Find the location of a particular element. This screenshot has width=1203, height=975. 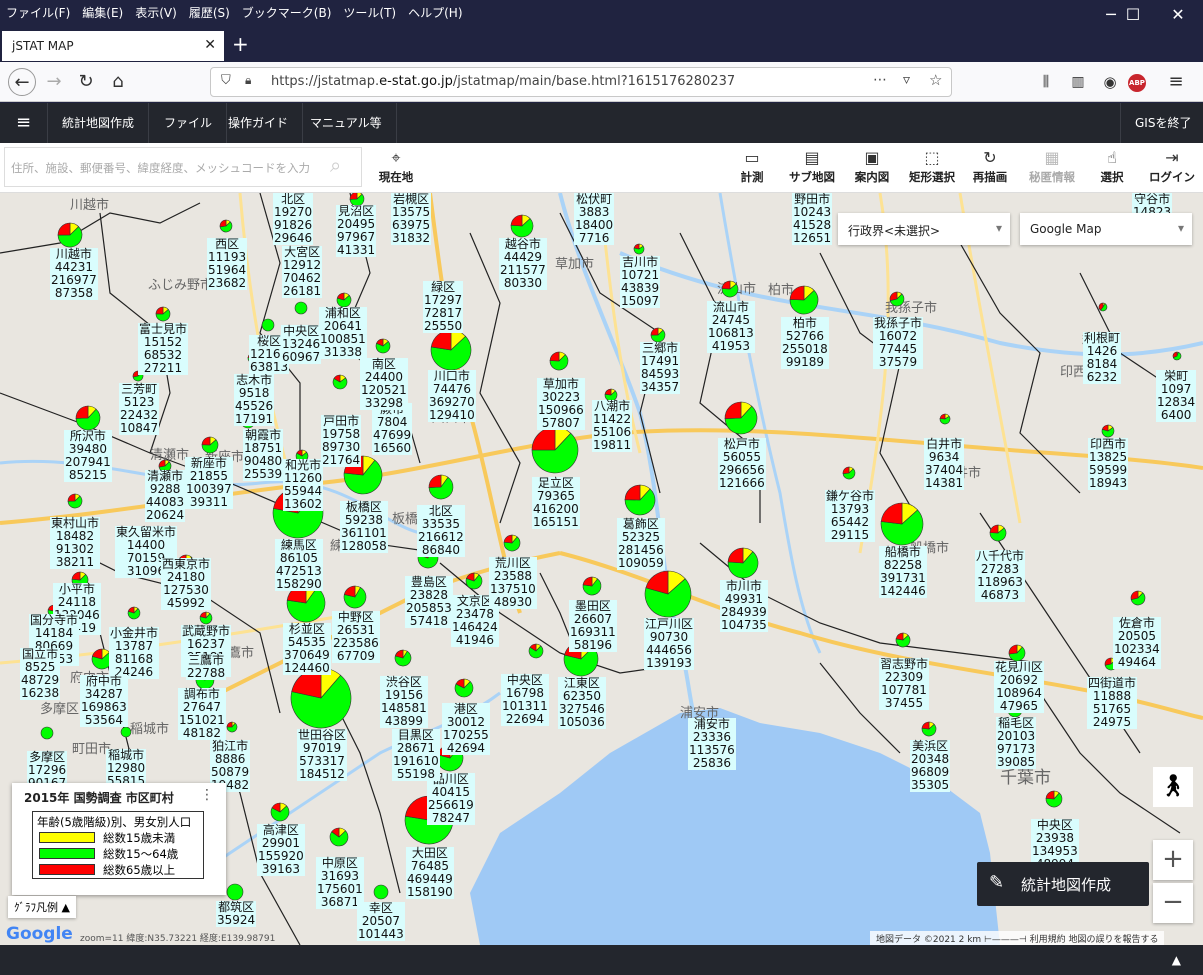

menu-history: 履歴(S) is located at coordinates (209, 12).